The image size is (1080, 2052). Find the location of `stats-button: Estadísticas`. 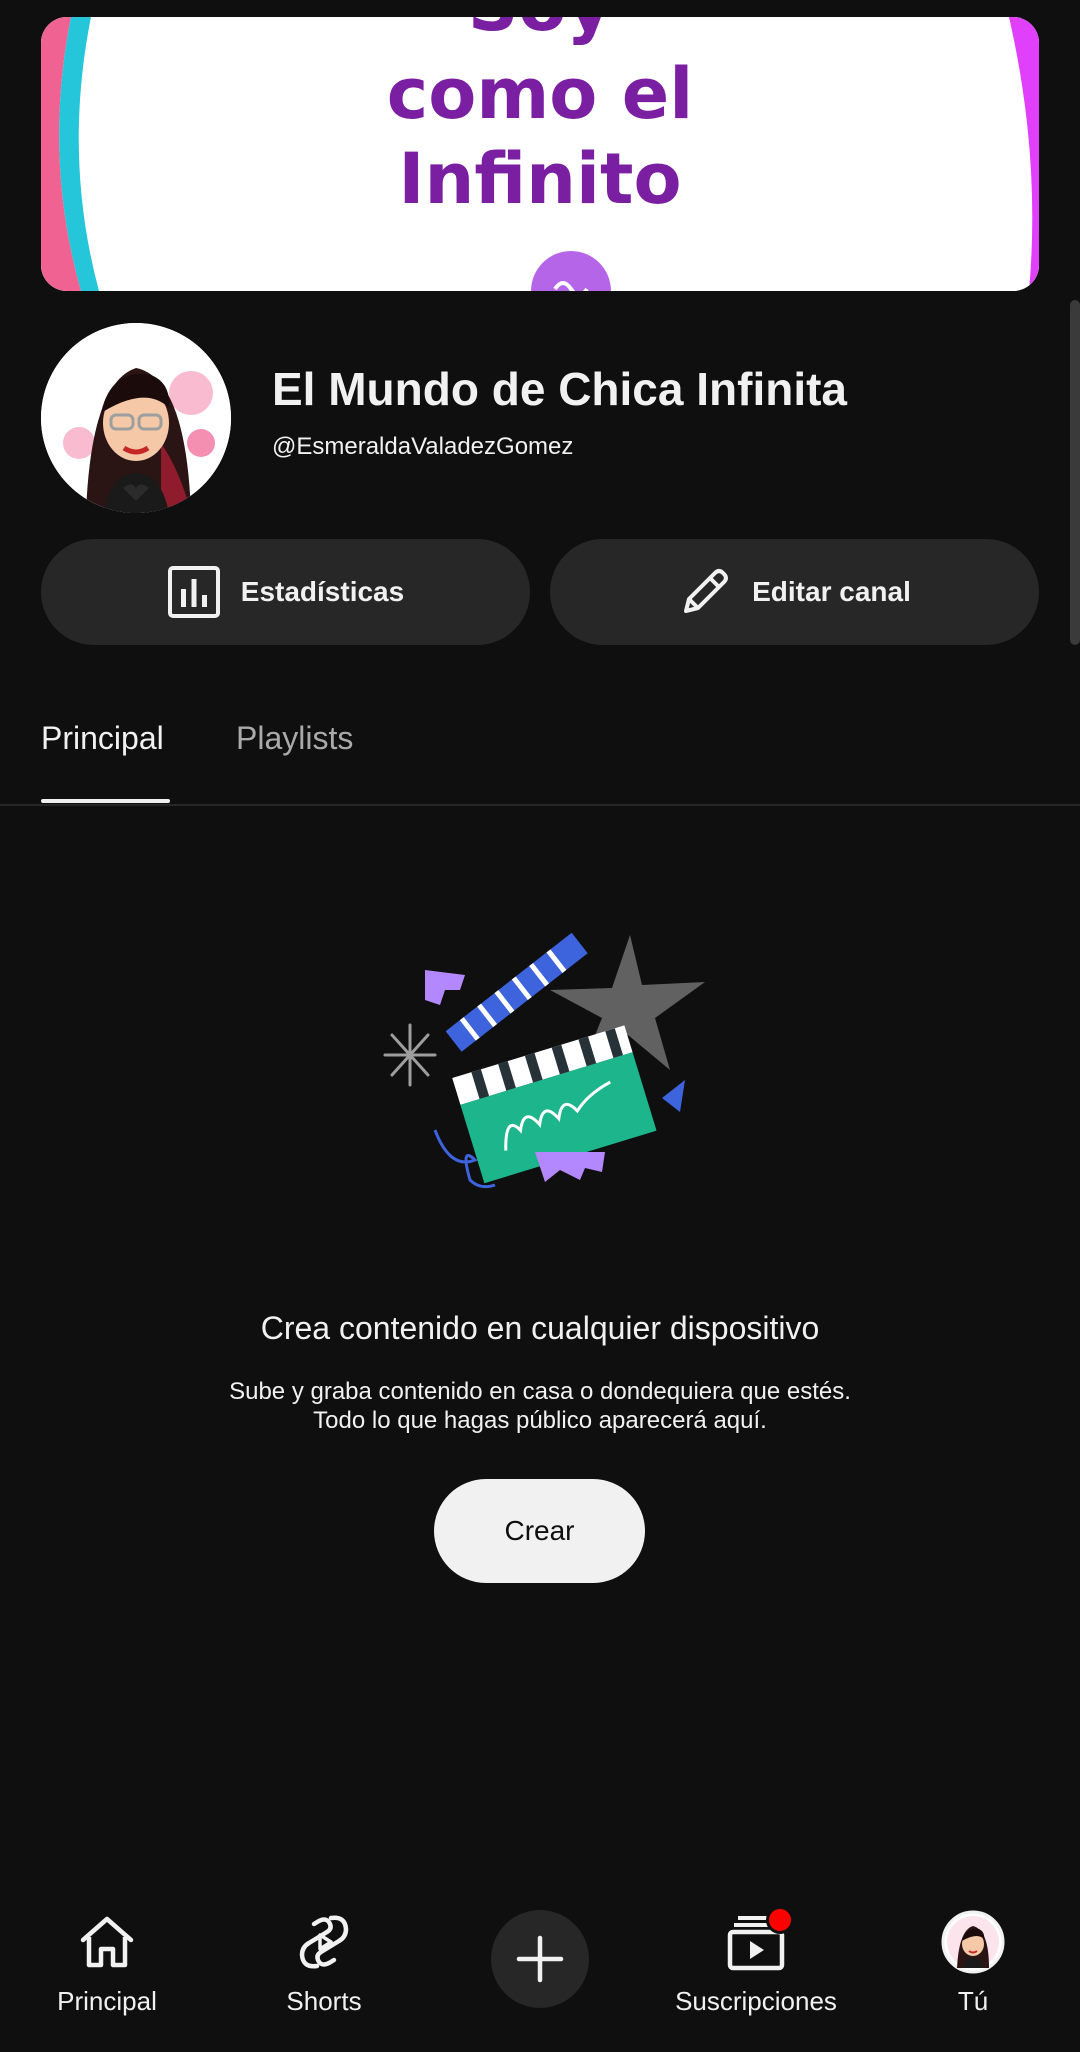

stats-button: Estadísticas is located at coordinates (285, 592).